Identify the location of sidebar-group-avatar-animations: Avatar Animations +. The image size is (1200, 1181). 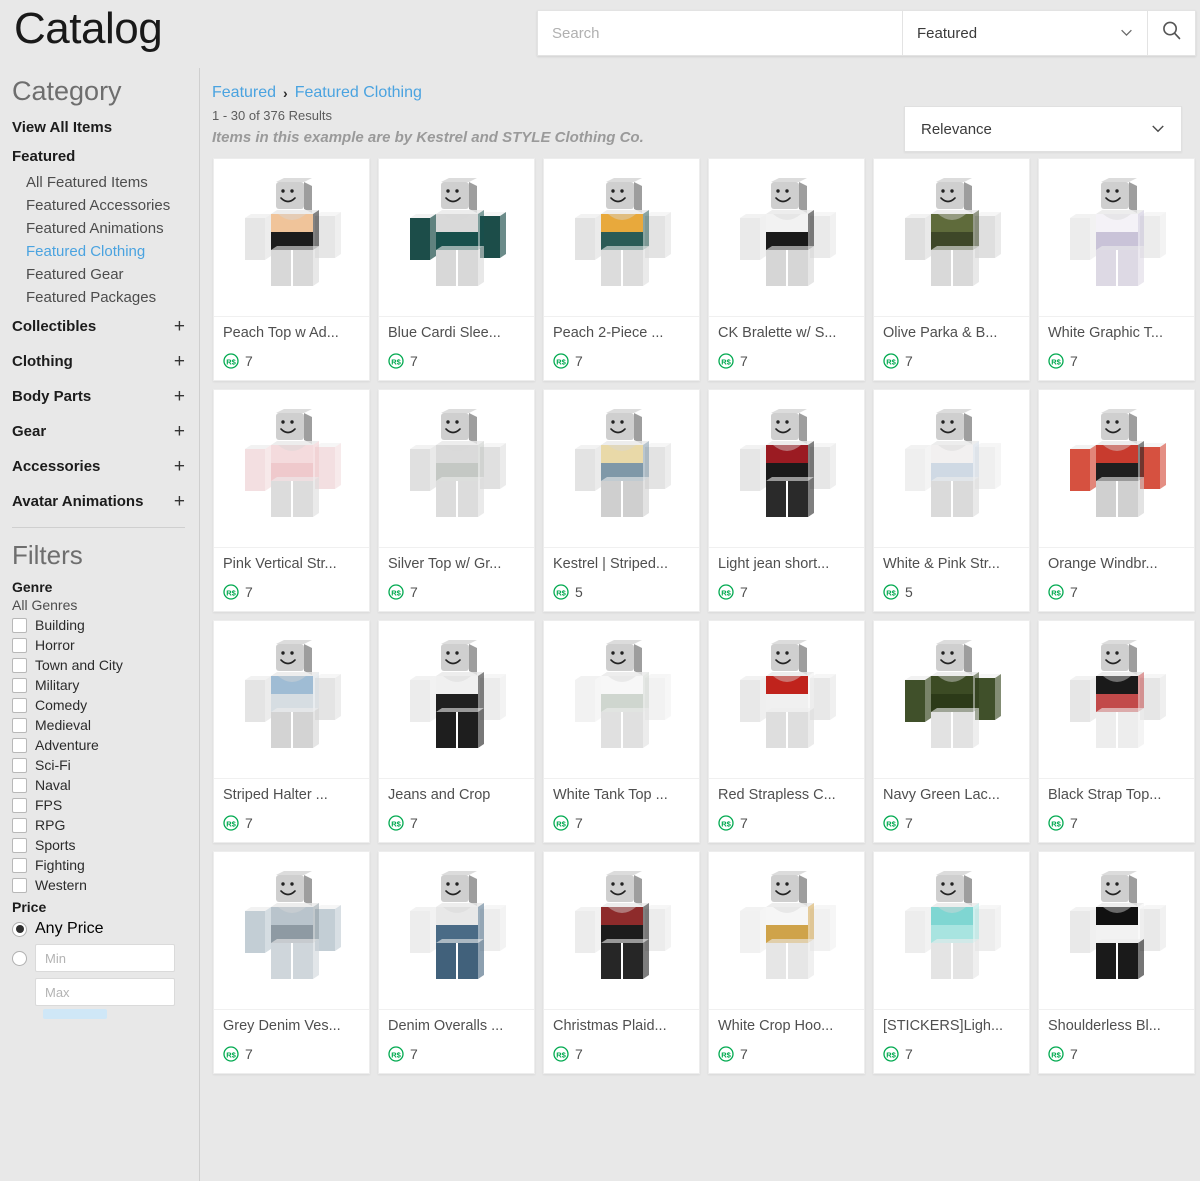
(105, 501).